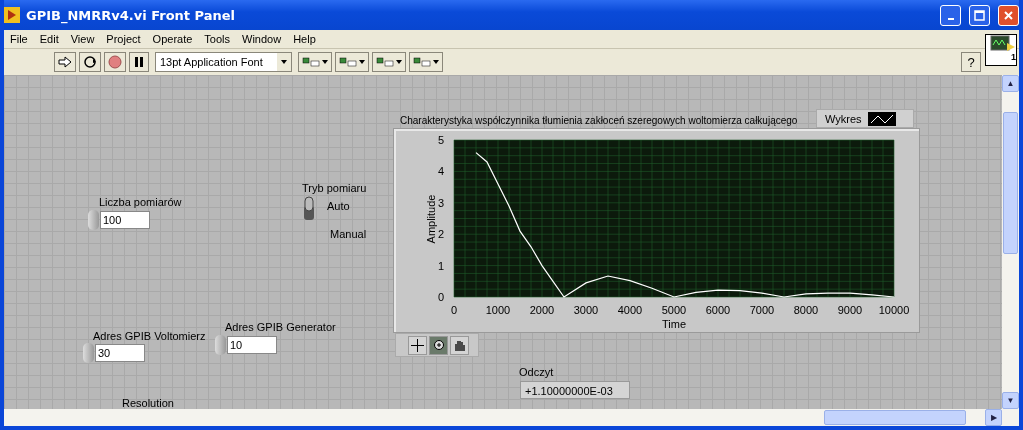  Describe the element at coordinates (149, 336) in the screenshot. I see `control-label: Adres GPIB Voltomierz` at that location.